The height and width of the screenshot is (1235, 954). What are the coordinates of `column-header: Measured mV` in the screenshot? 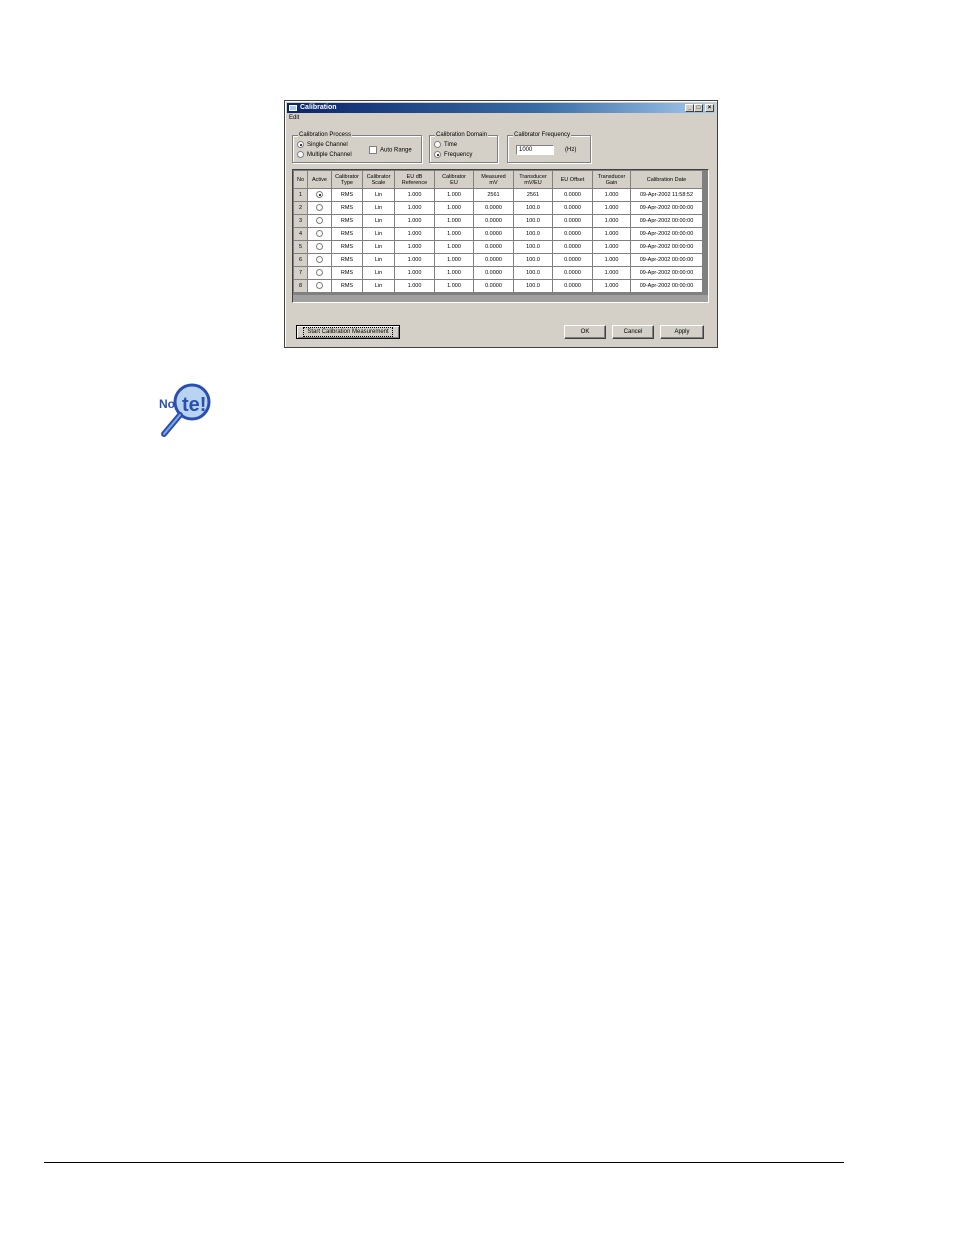 It's located at (493, 179).